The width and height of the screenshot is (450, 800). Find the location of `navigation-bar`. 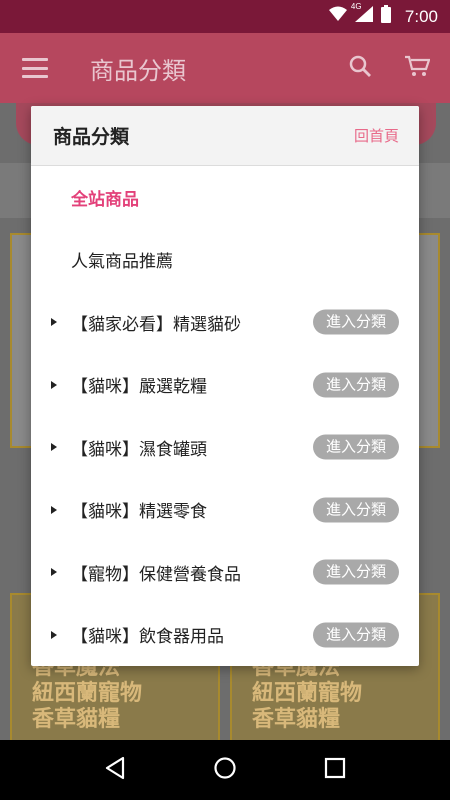

navigation-bar is located at coordinates (225, 770).